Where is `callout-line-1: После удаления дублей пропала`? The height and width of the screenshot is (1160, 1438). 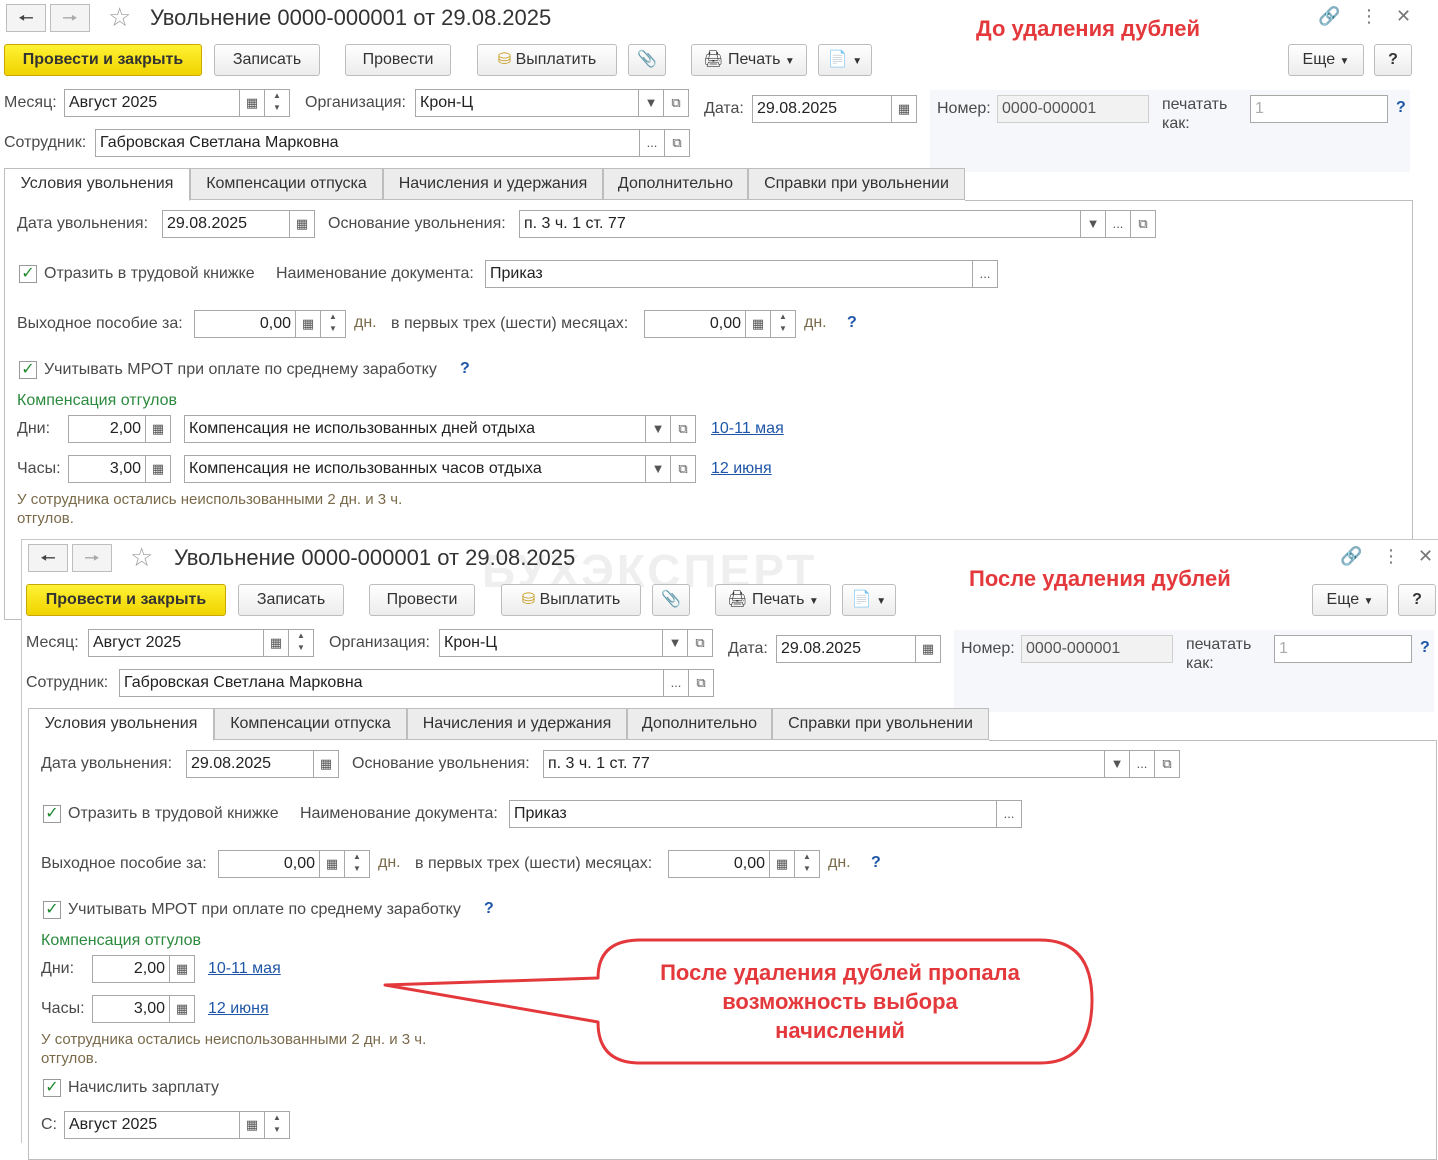 callout-line-1: После удаления дублей пропала is located at coordinates (840, 972).